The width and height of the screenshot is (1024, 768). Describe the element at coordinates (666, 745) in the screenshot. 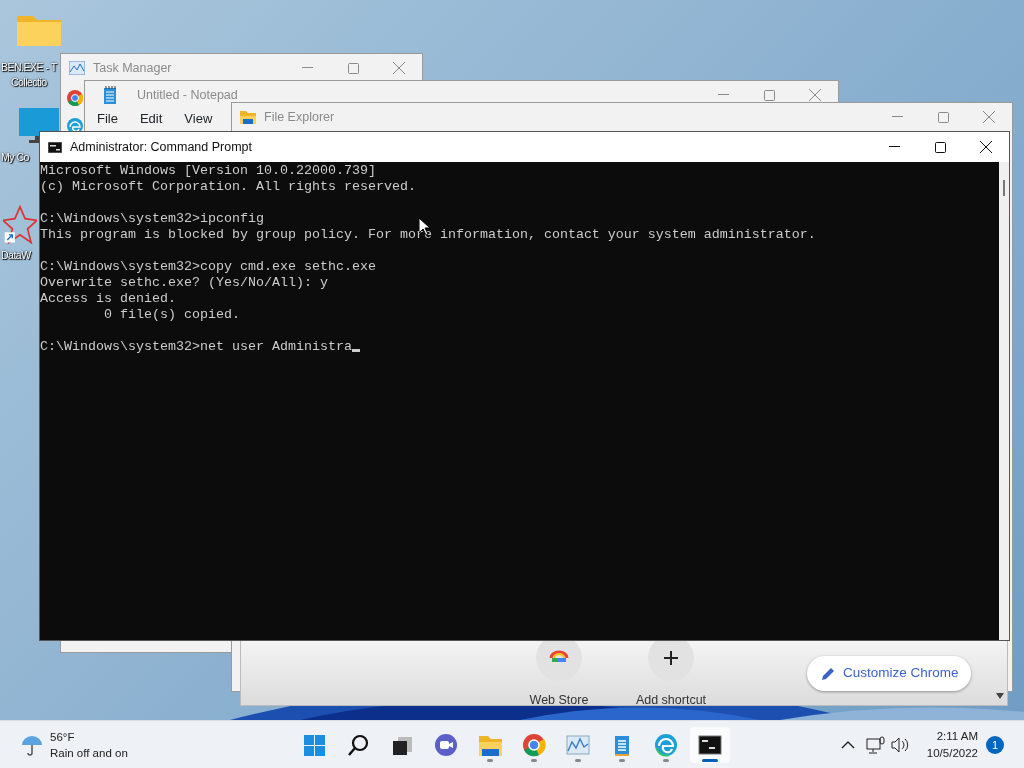

I see `edge-icon` at that location.